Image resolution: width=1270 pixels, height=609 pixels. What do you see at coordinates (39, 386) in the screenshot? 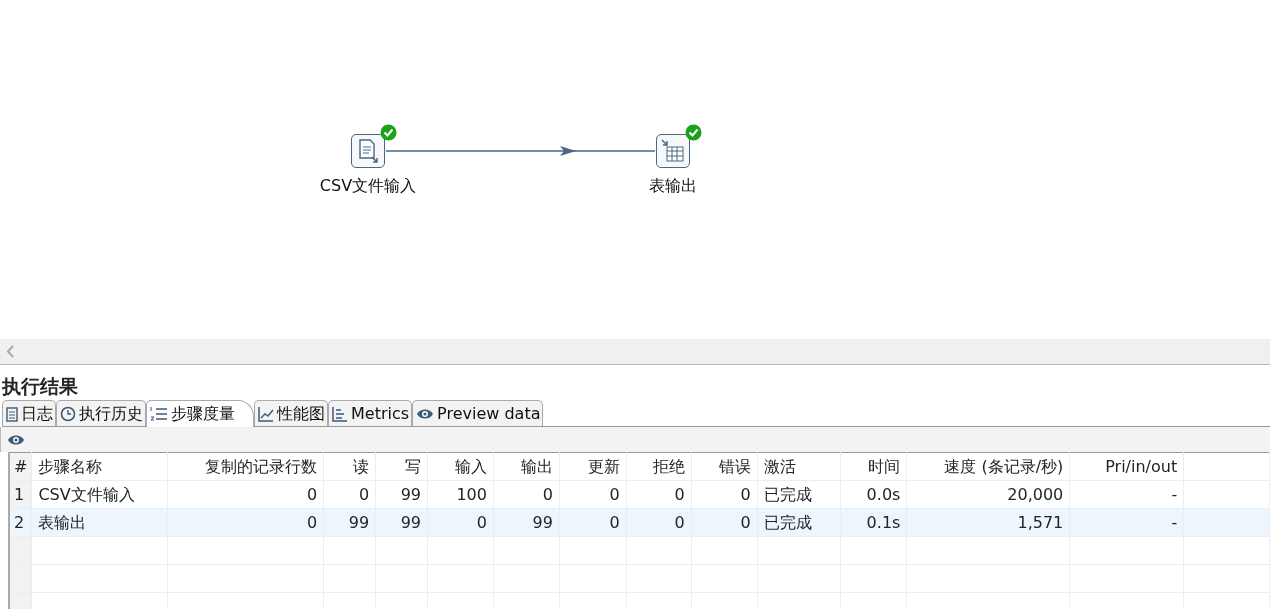
I see `panel-title: 执行结果` at bounding box center [39, 386].